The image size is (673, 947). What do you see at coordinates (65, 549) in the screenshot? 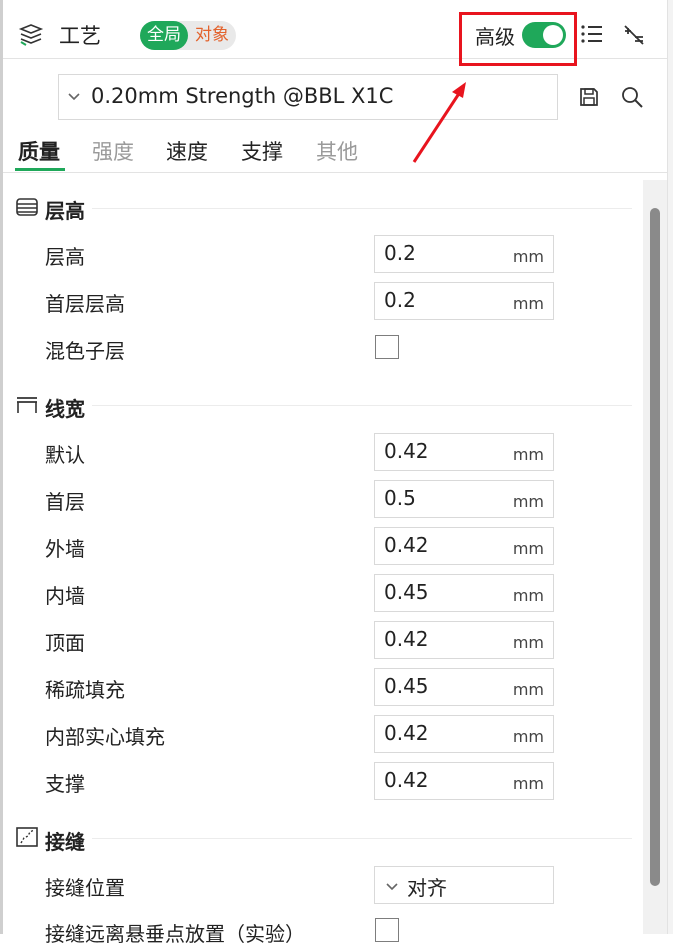
I see `row-label-outer-wall: 外墙` at bounding box center [65, 549].